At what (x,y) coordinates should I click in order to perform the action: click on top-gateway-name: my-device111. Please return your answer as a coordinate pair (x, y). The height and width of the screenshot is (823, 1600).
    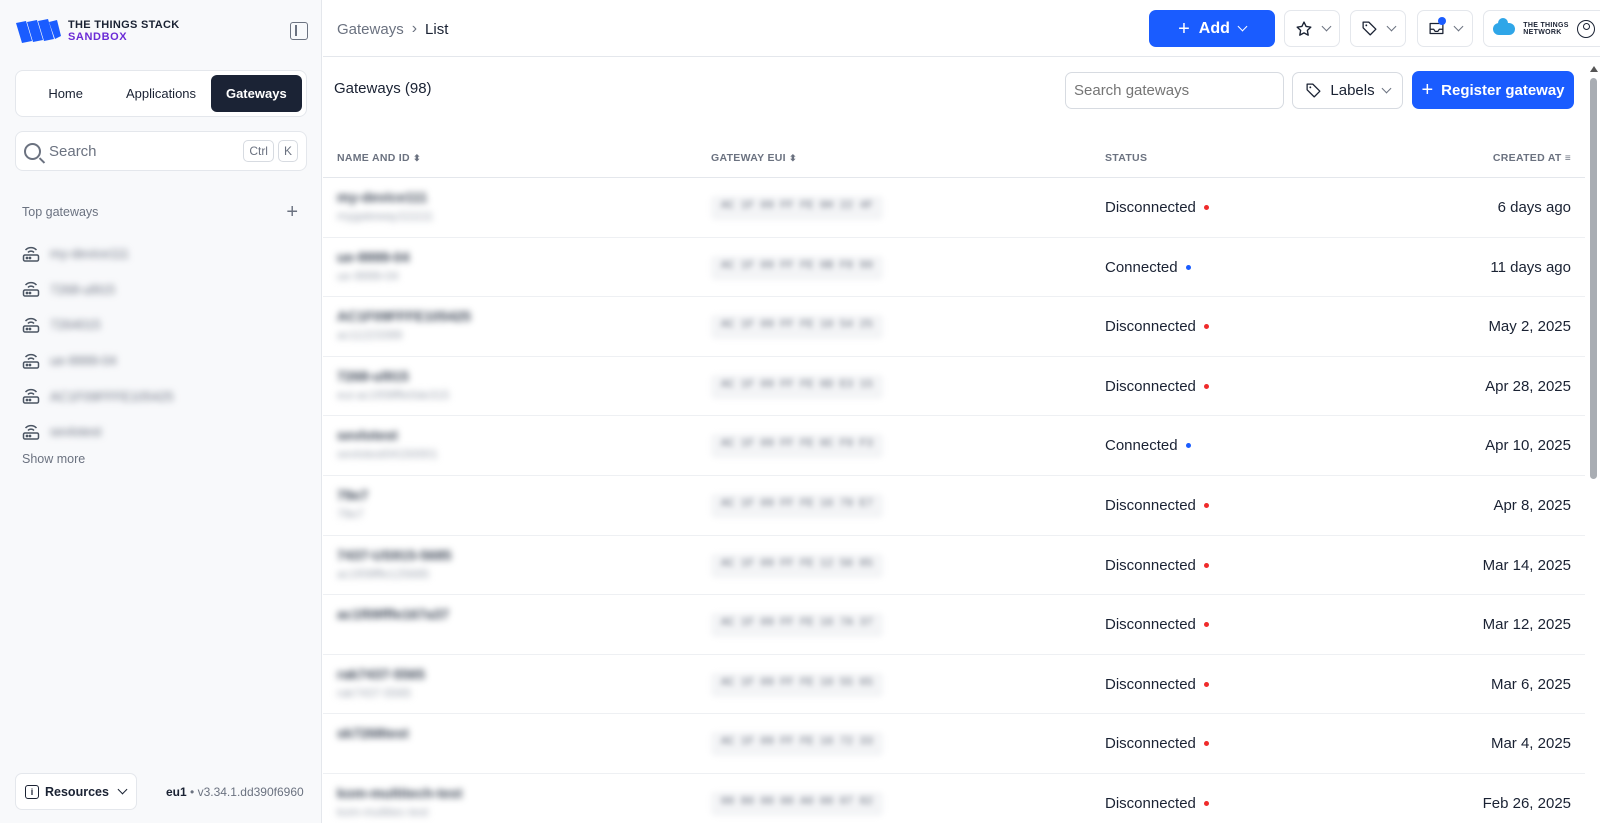
    Looking at the image, I should click on (89, 254).